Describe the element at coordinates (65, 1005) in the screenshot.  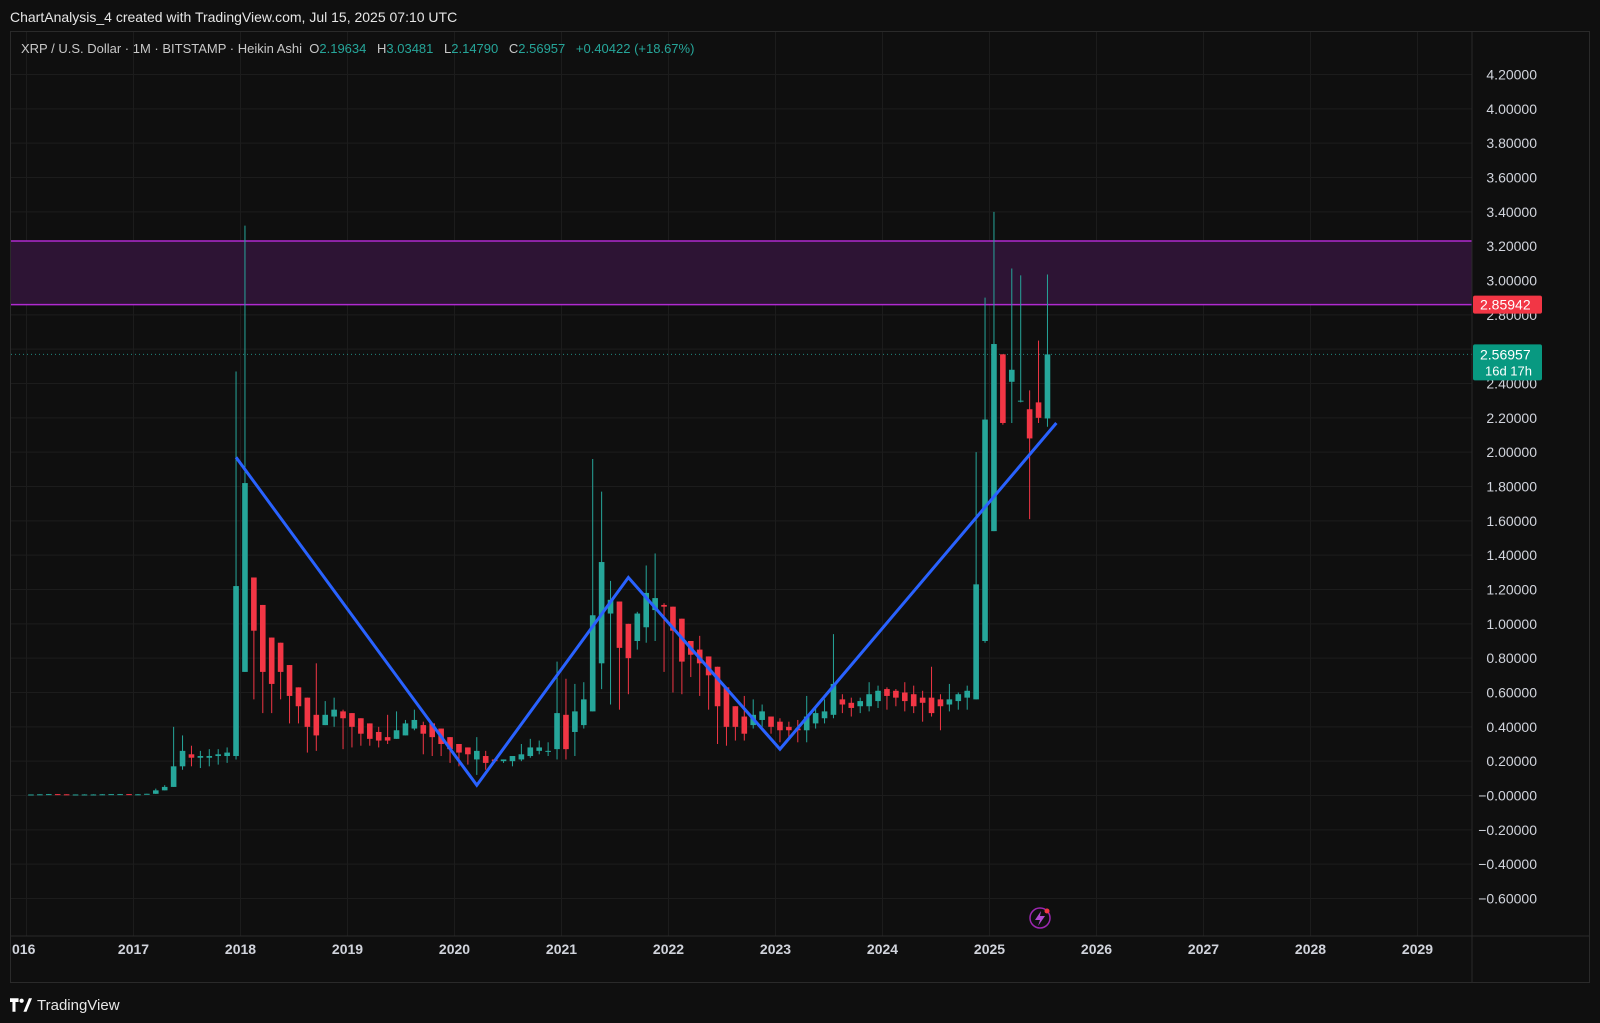
I see `footer-brand: TradingView` at that location.